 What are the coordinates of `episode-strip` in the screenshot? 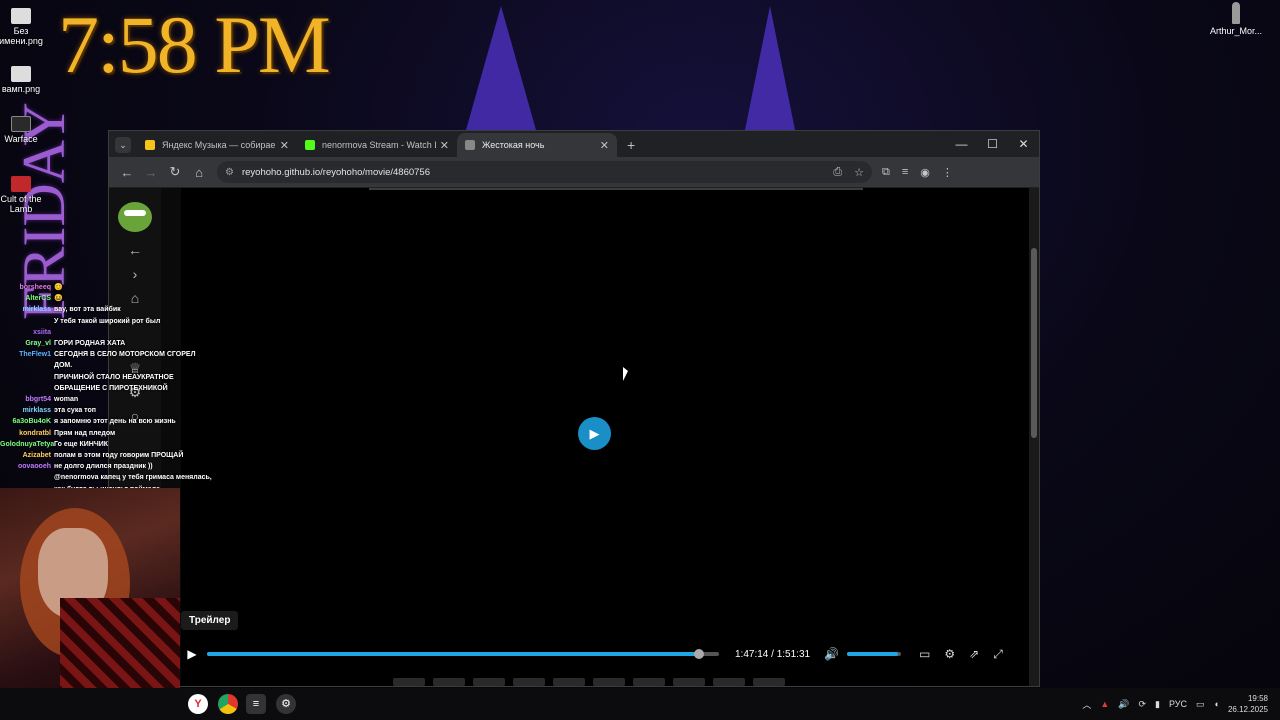 It's located at (589, 682).